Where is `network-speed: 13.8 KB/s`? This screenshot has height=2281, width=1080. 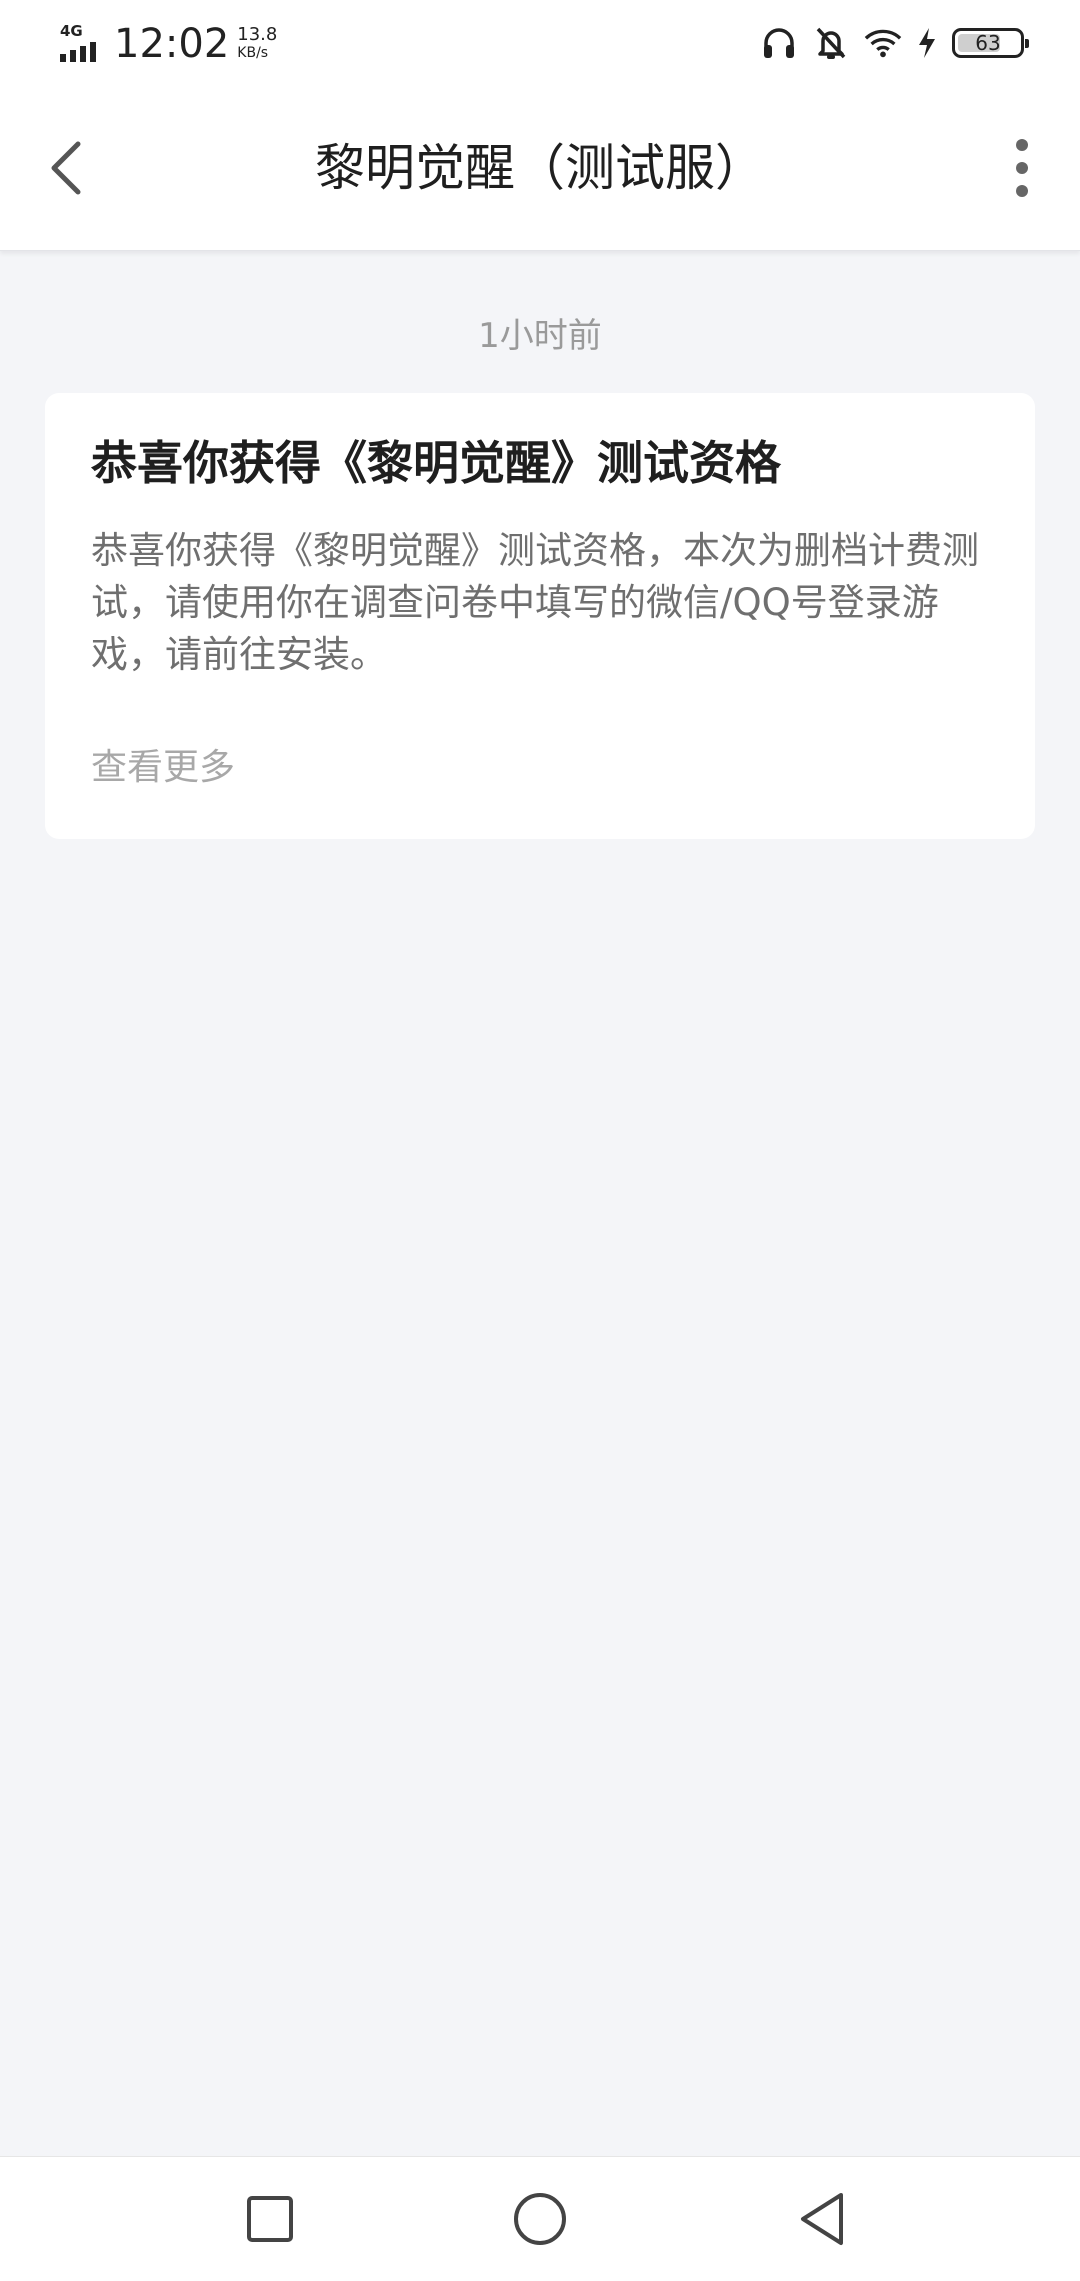
network-speed: 13.8 KB/s is located at coordinates (257, 44).